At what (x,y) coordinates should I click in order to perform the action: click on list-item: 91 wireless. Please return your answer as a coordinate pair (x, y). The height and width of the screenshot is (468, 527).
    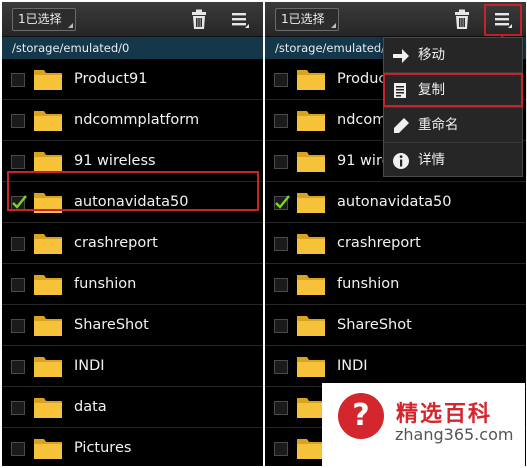
    Looking at the image, I should click on (132, 161).